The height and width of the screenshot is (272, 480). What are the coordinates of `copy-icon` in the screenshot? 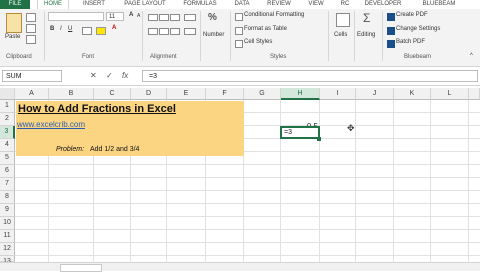 It's located at (31, 28).